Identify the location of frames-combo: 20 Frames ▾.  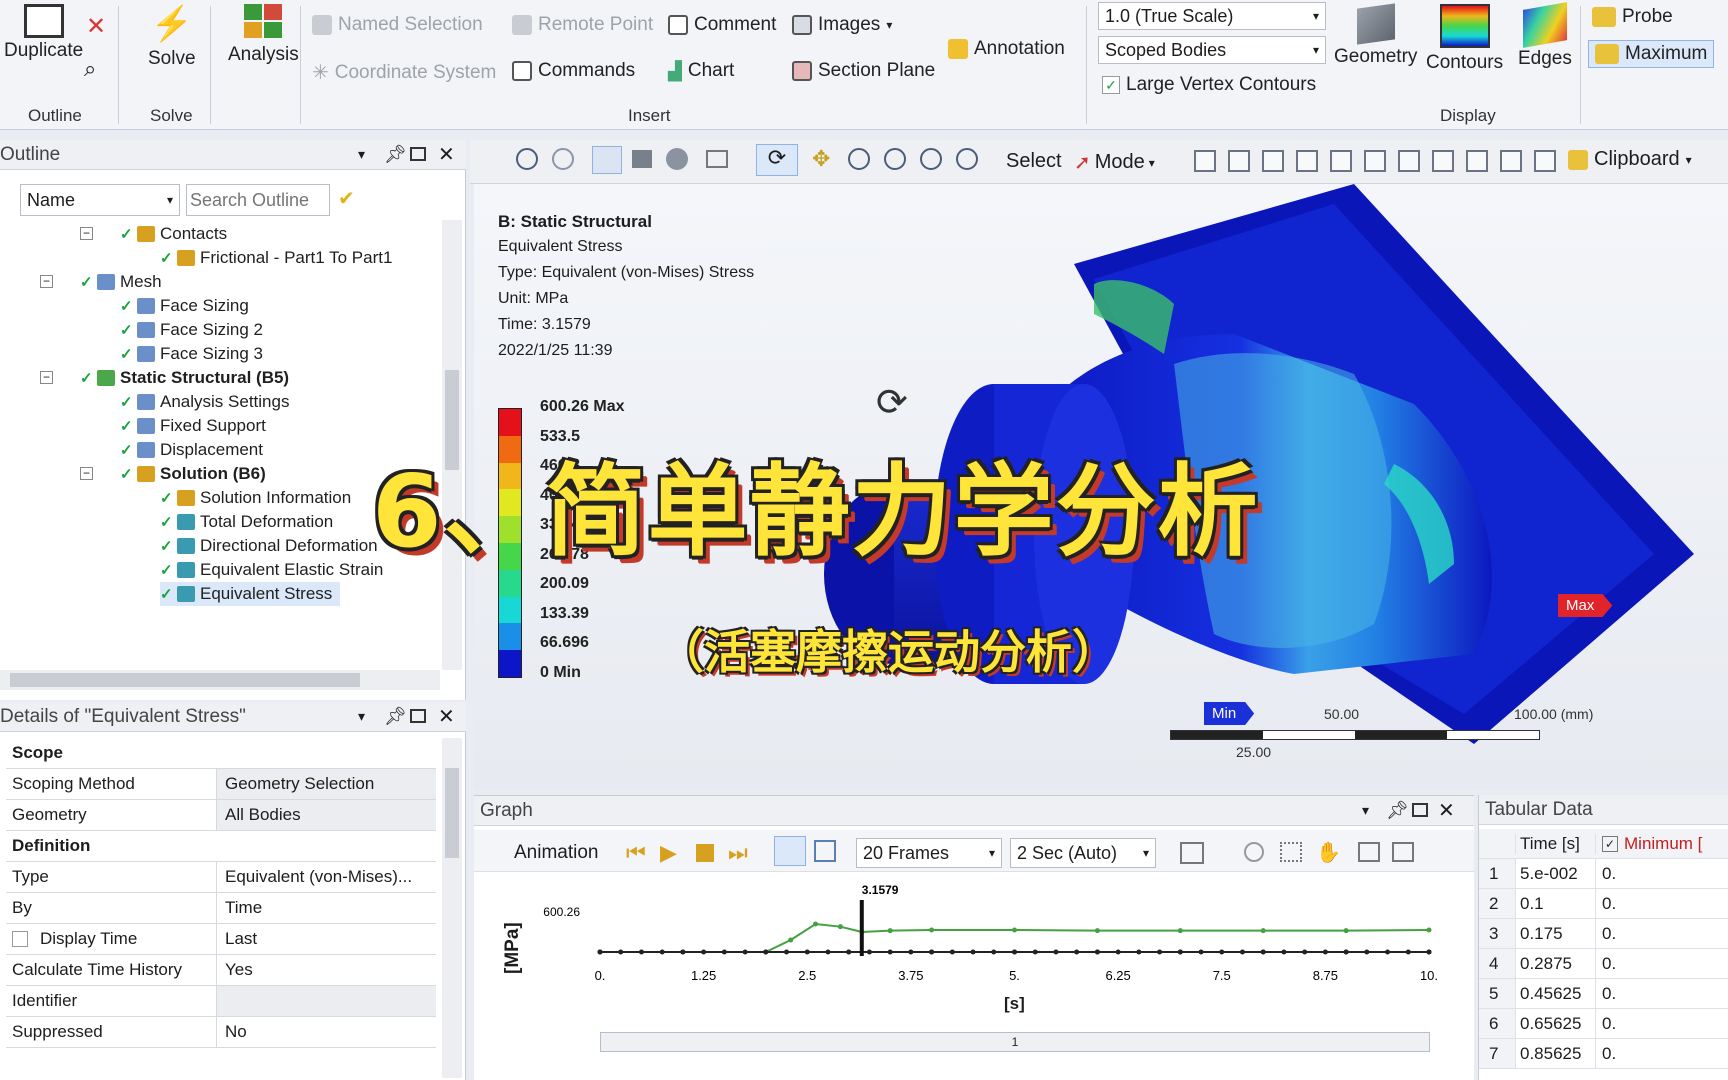
(929, 853).